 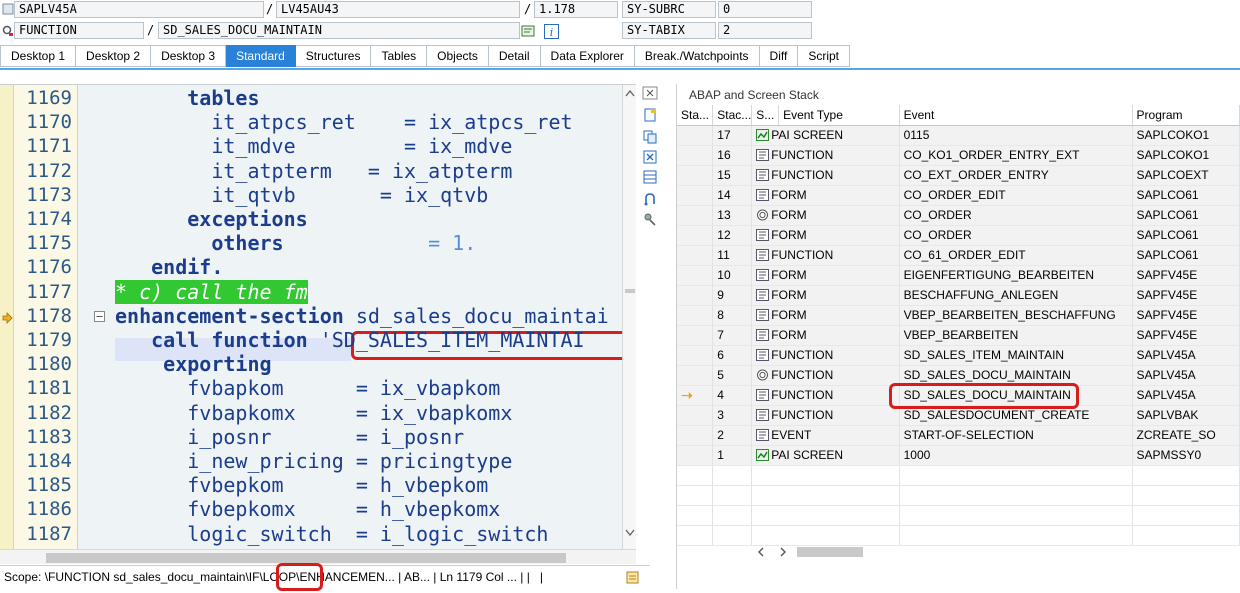 What do you see at coordinates (650, 115) in the screenshot?
I see `new-document-icon` at bounding box center [650, 115].